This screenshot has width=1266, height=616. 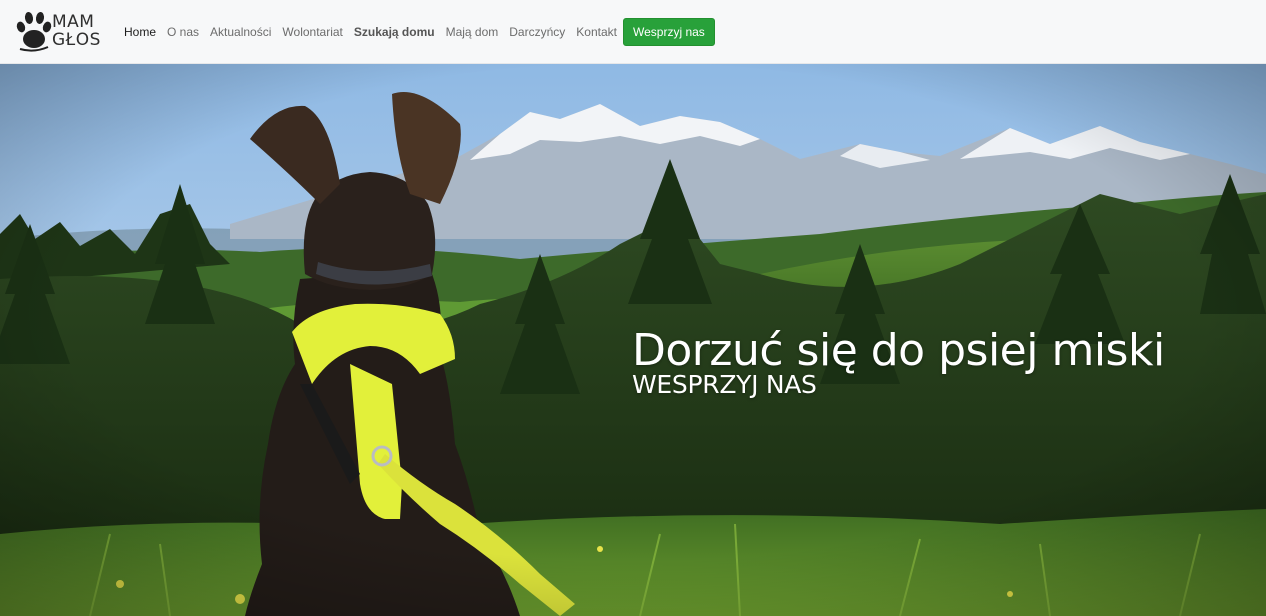 What do you see at coordinates (183, 32) in the screenshot?
I see `nav-o-nas: O nas` at bounding box center [183, 32].